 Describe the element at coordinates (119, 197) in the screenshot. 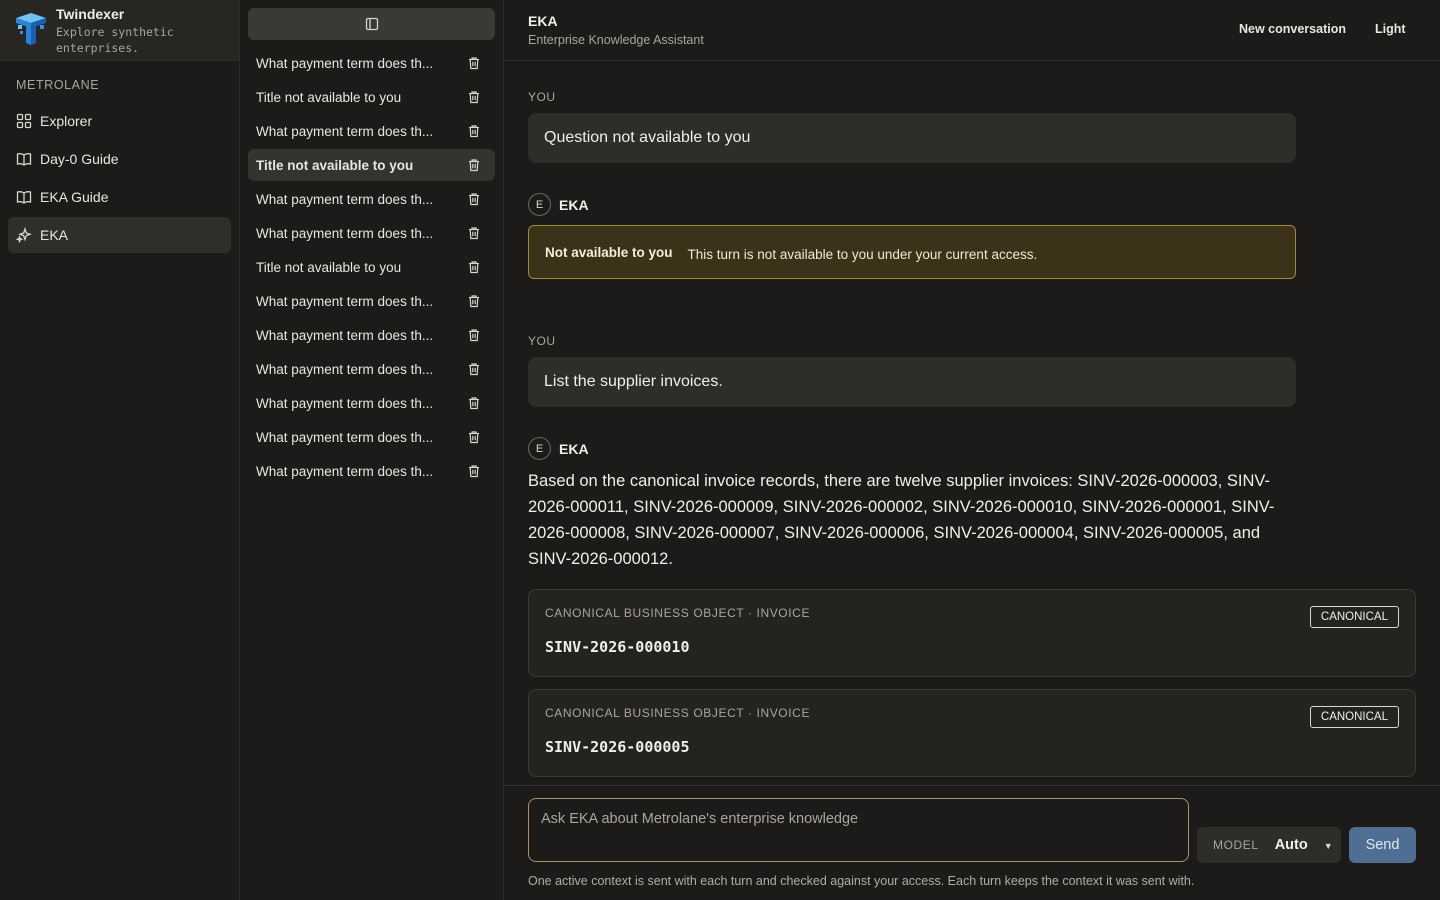

I see `nav-item-eka-guide: EKA Guide` at that location.